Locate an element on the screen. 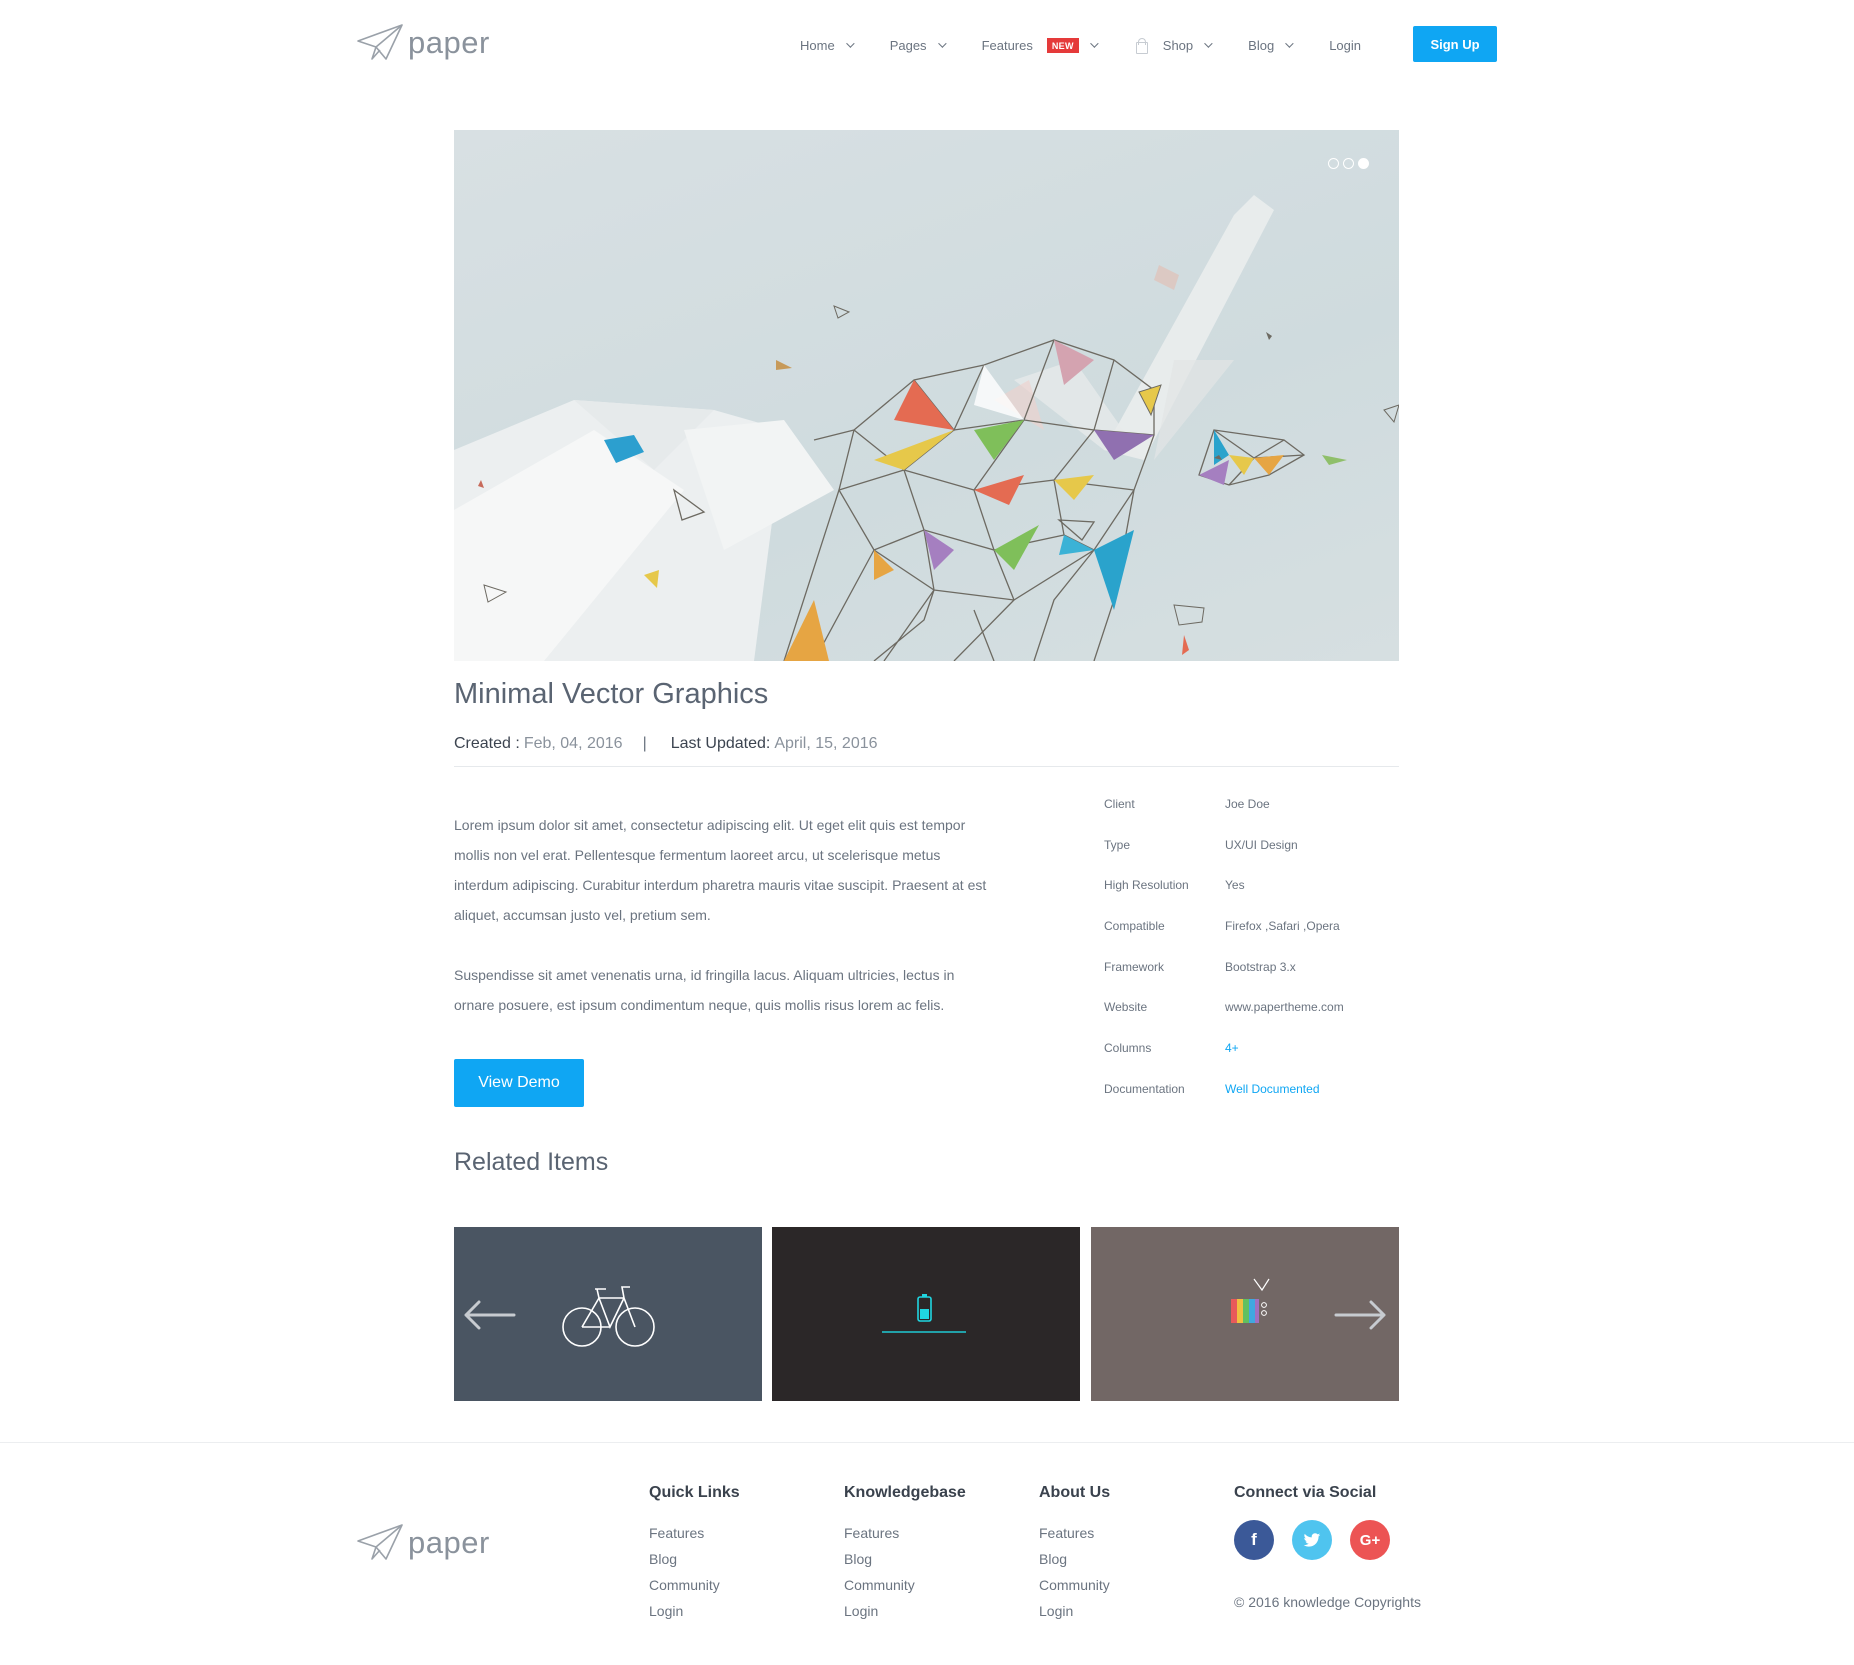  spec-row-website: Website www.papertheme.com is located at coordinates (1254, 1020).